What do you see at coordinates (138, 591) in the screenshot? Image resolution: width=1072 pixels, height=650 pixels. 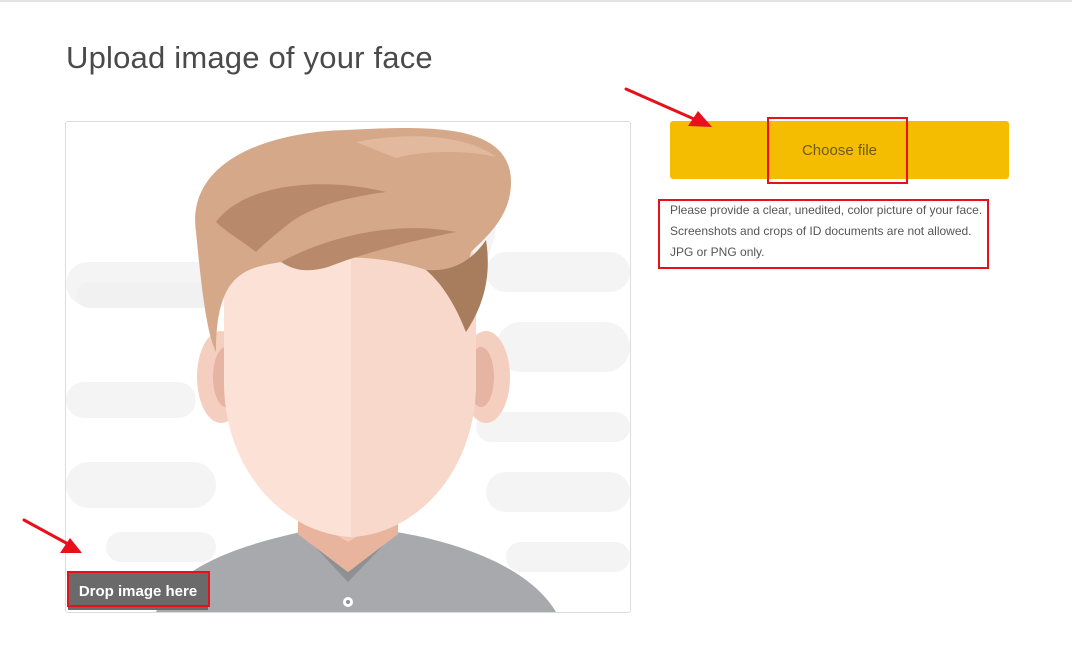 I see `drop-image-label: Drop image here` at bounding box center [138, 591].